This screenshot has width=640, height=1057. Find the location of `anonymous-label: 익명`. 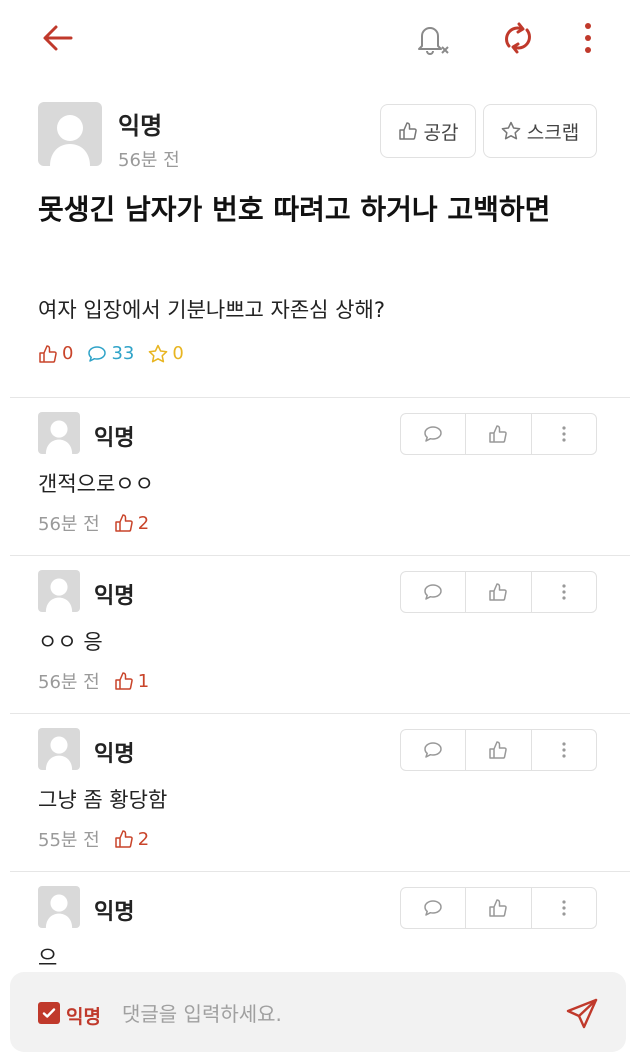

anonymous-label: 익명 is located at coordinates (83, 1017).